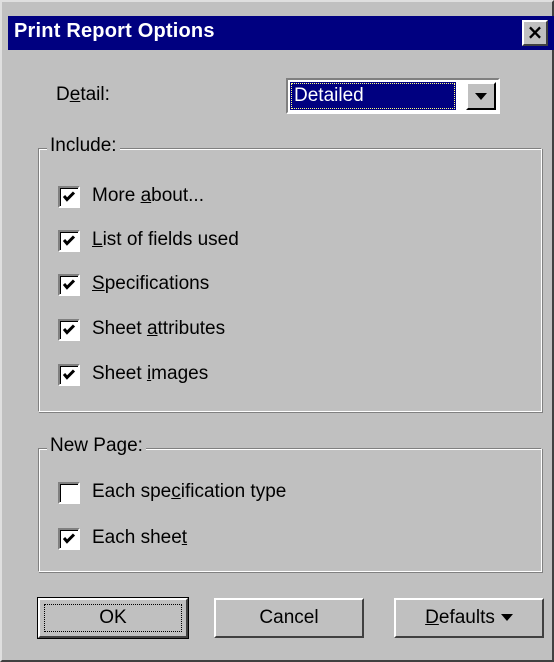 The image size is (554, 662). What do you see at coordinates (140, 537) in the screenshot?
I see `each-sheet-label: Each sheet` at bounding box center [140, 537].